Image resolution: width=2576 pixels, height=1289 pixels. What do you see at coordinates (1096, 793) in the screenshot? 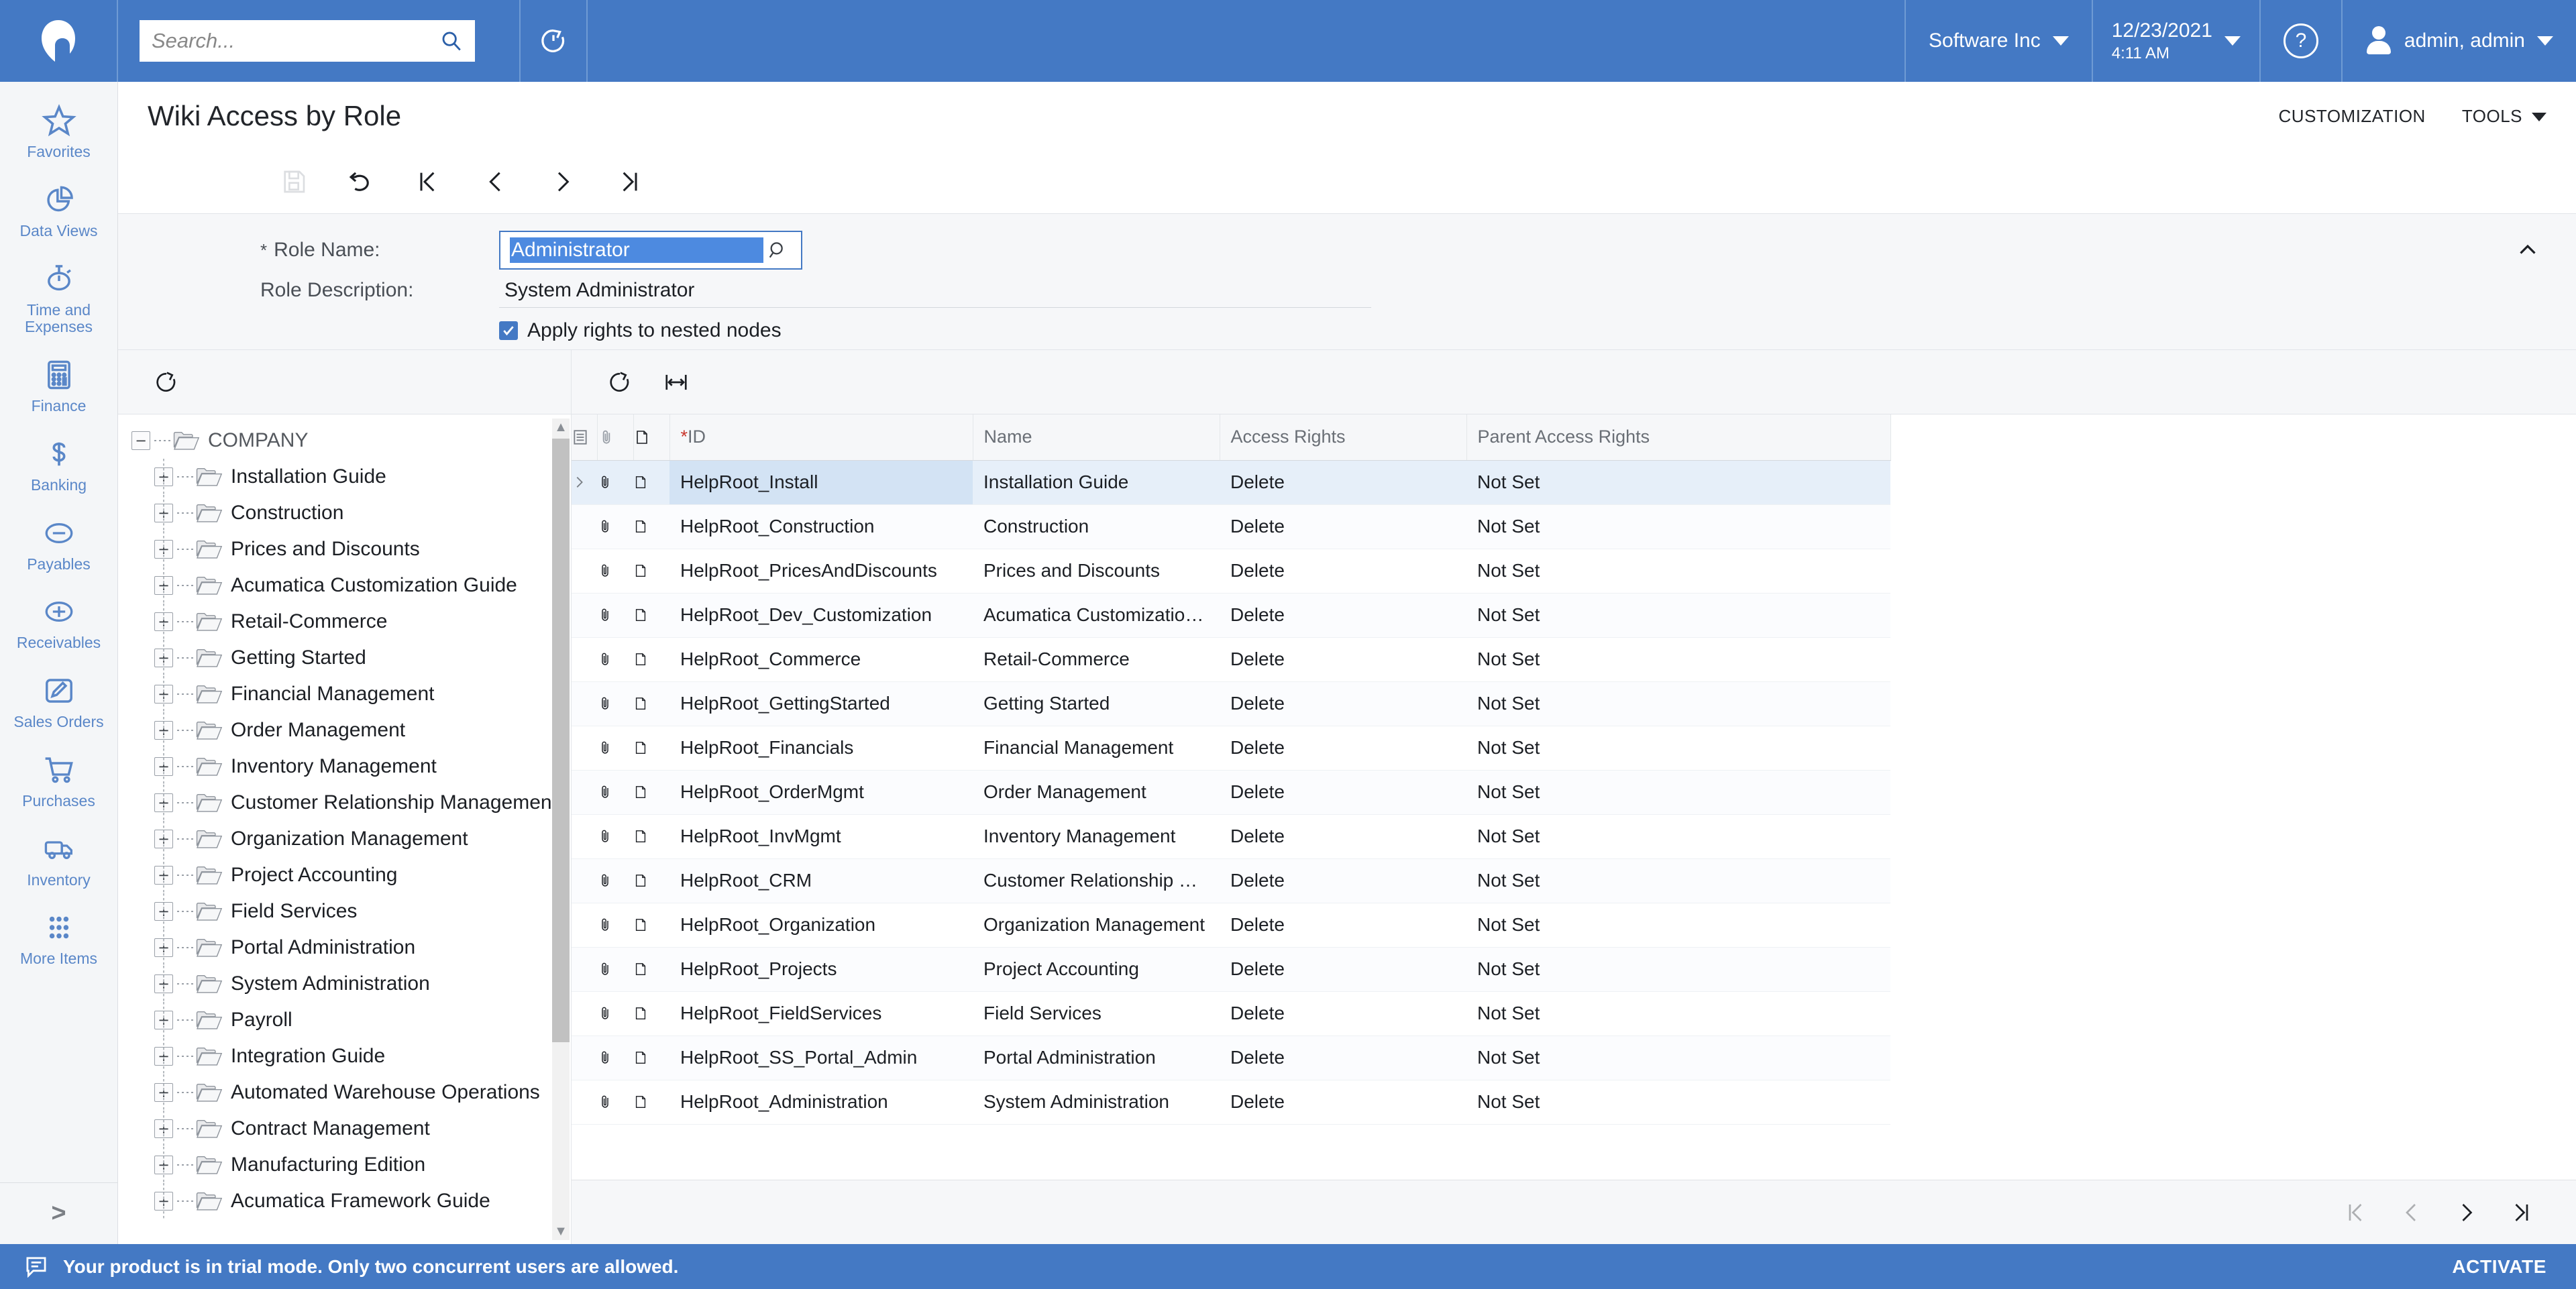
I see `cell-name: Order Management` at bounding box center [1096, 793].